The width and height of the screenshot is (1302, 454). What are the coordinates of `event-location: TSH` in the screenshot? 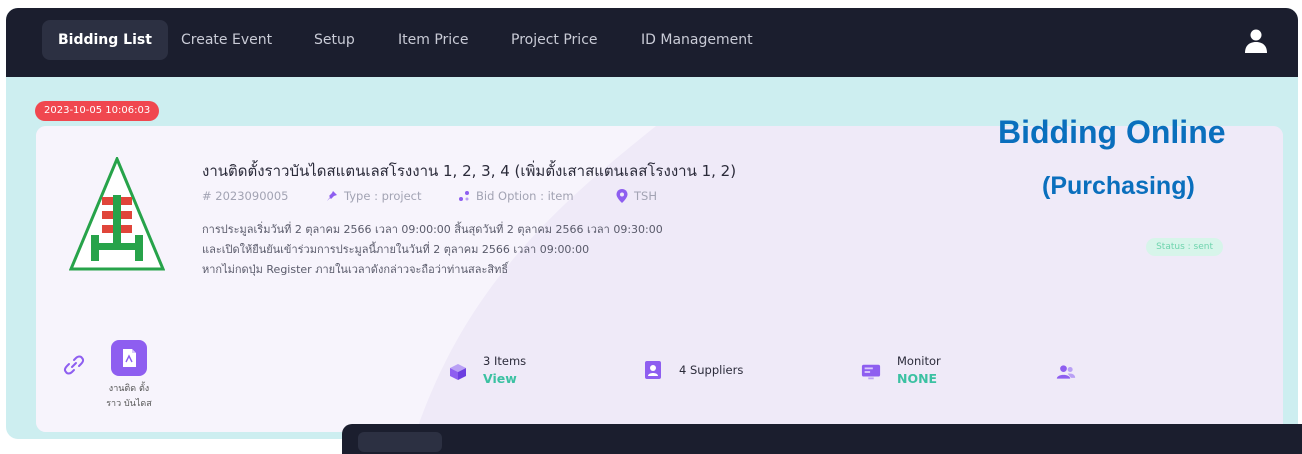 It's located at (636, 196).